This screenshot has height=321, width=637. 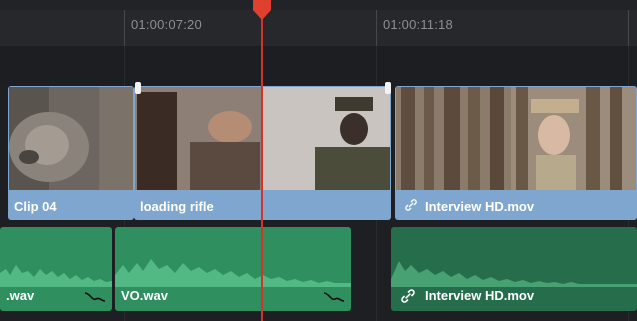 I want to click on clip-name: Interview HD.mov, so click(x=480, y=206).